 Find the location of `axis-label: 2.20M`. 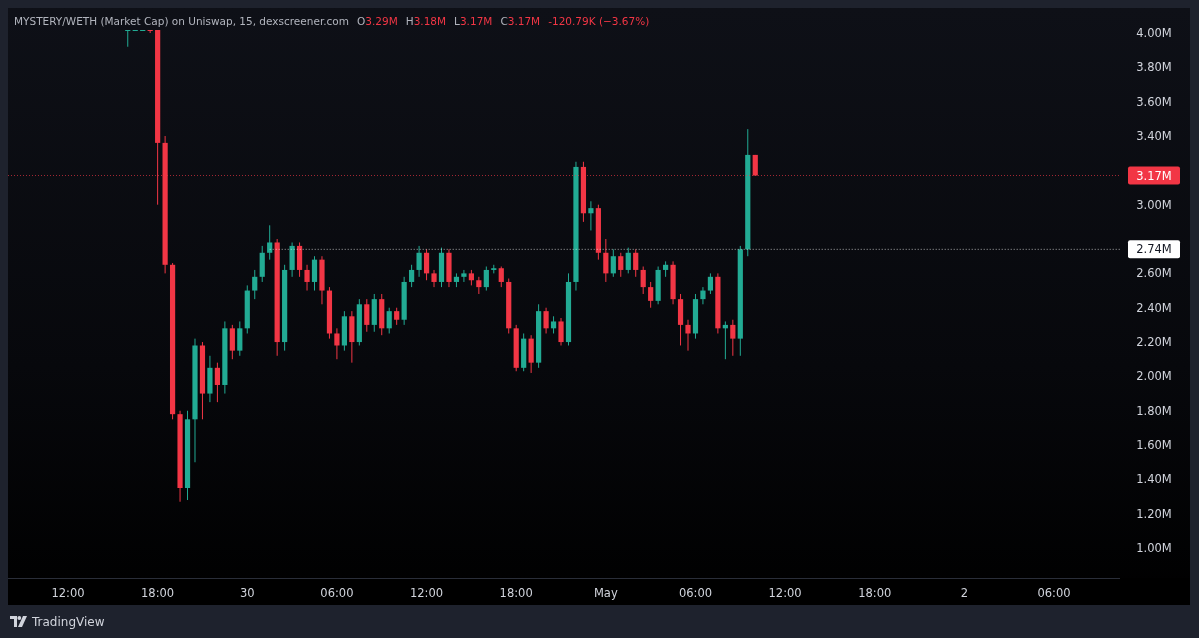

axis-label: 2.20M is located at coordinates (1154, 342).